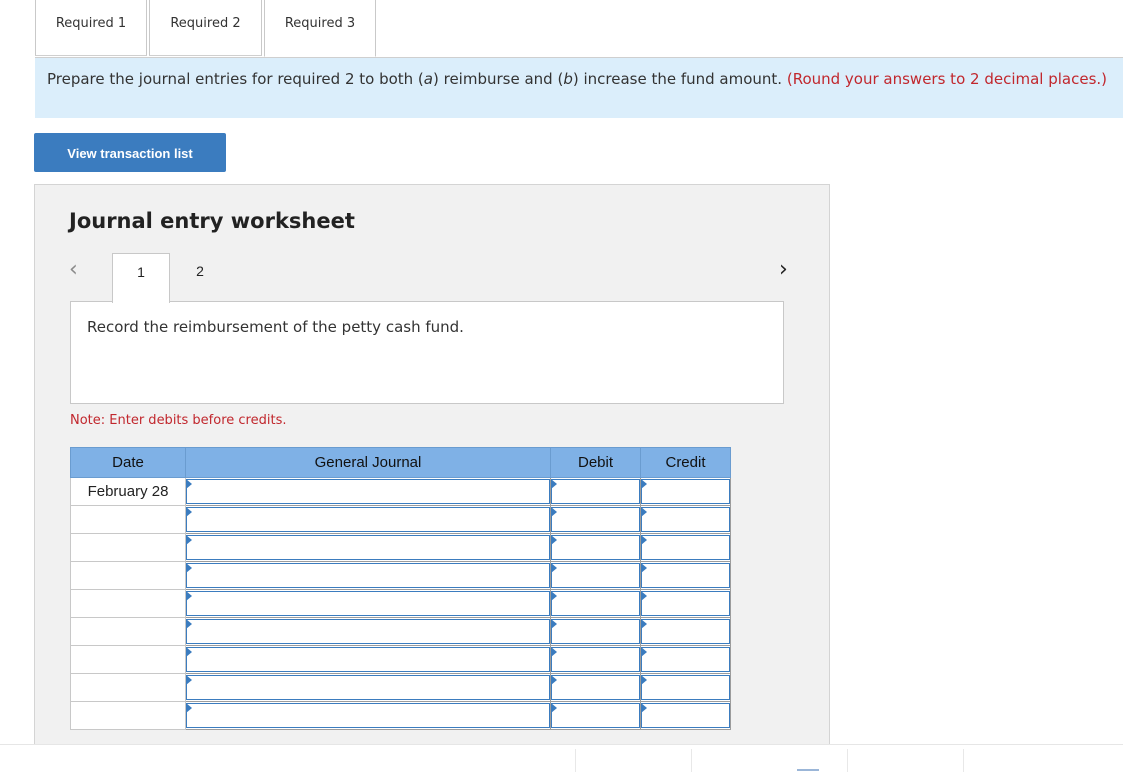 The height and width of the screenshot is (772, 1123). What do you see at coordinates (320, 28) in the screenshot?
I see `tab-required-3: Required 3` at bounding box center [320, 28].